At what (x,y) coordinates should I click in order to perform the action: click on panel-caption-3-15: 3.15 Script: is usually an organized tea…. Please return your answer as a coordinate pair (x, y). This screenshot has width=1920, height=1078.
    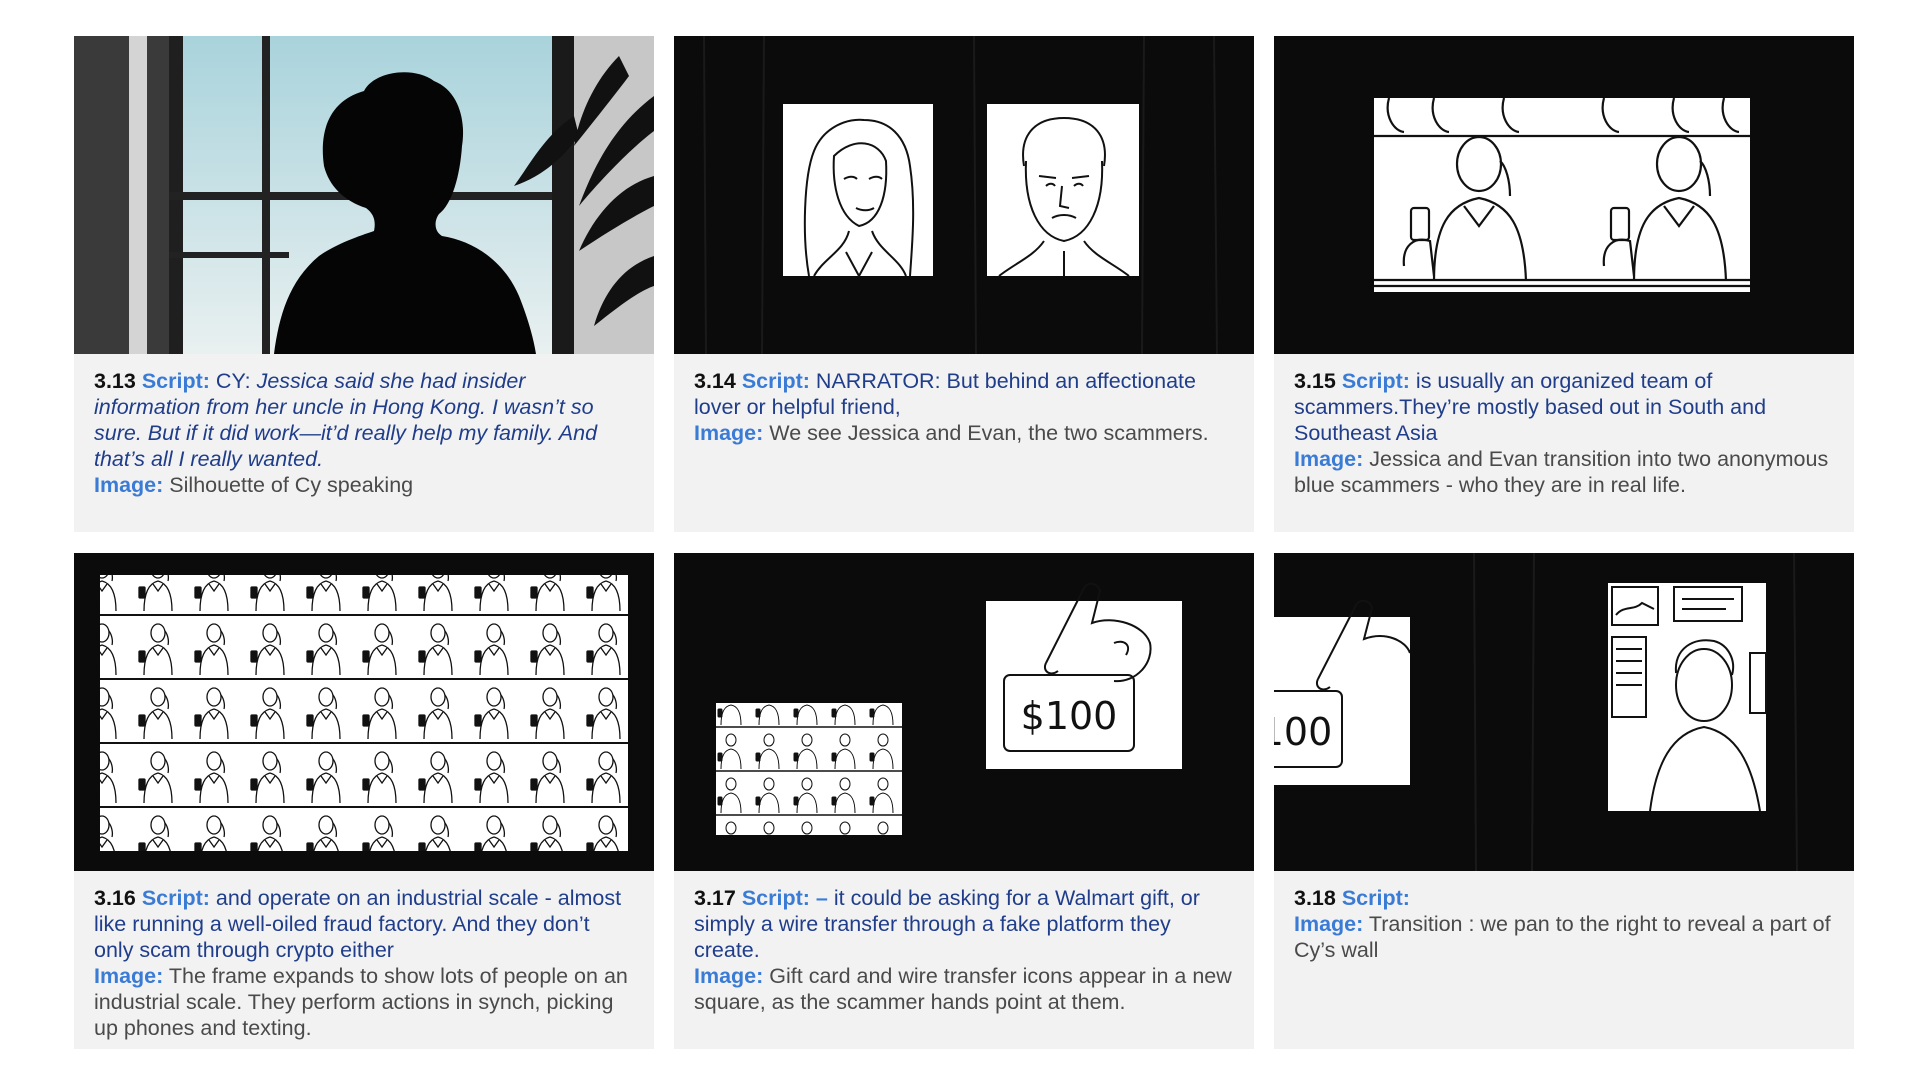
    Looking at the image, I should click on (1564, 443).